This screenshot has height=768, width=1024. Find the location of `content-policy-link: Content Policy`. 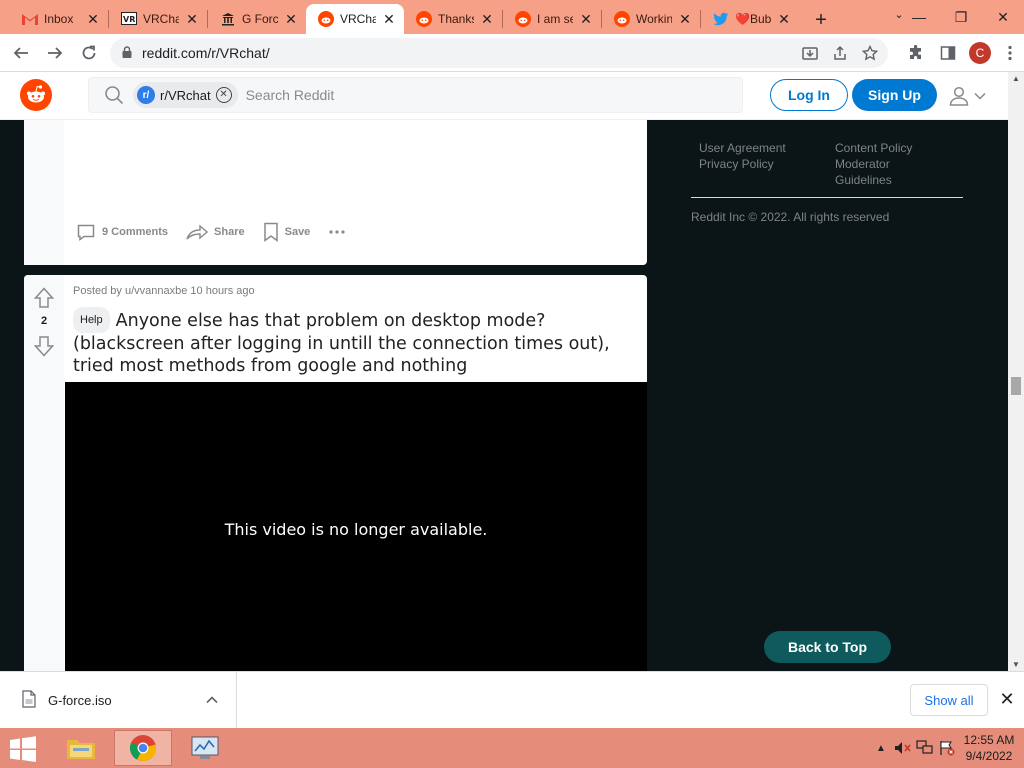

content-policy-link: Content Policy is located at coordinates (903, 148).